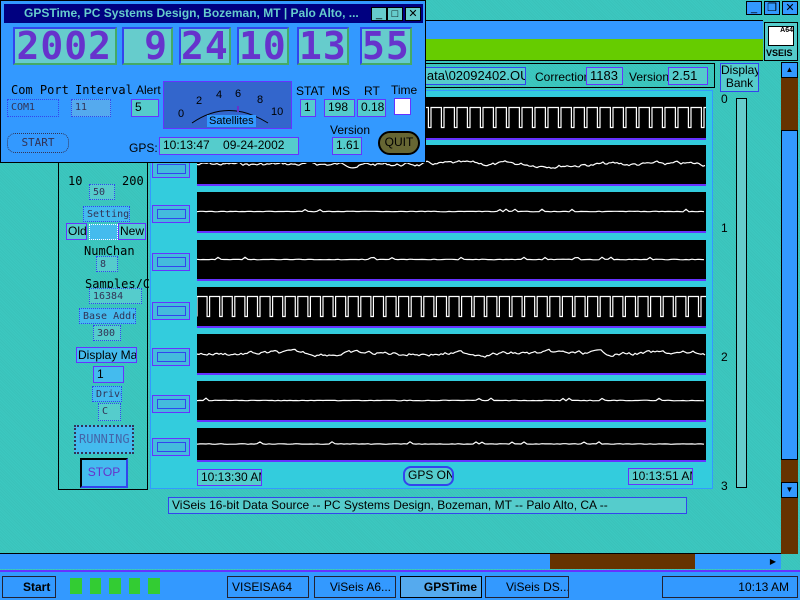  What do you see at coordinates (104, 90) in the screenshot?
I see `interval-label: Interval` at bounding box center [104, 90].